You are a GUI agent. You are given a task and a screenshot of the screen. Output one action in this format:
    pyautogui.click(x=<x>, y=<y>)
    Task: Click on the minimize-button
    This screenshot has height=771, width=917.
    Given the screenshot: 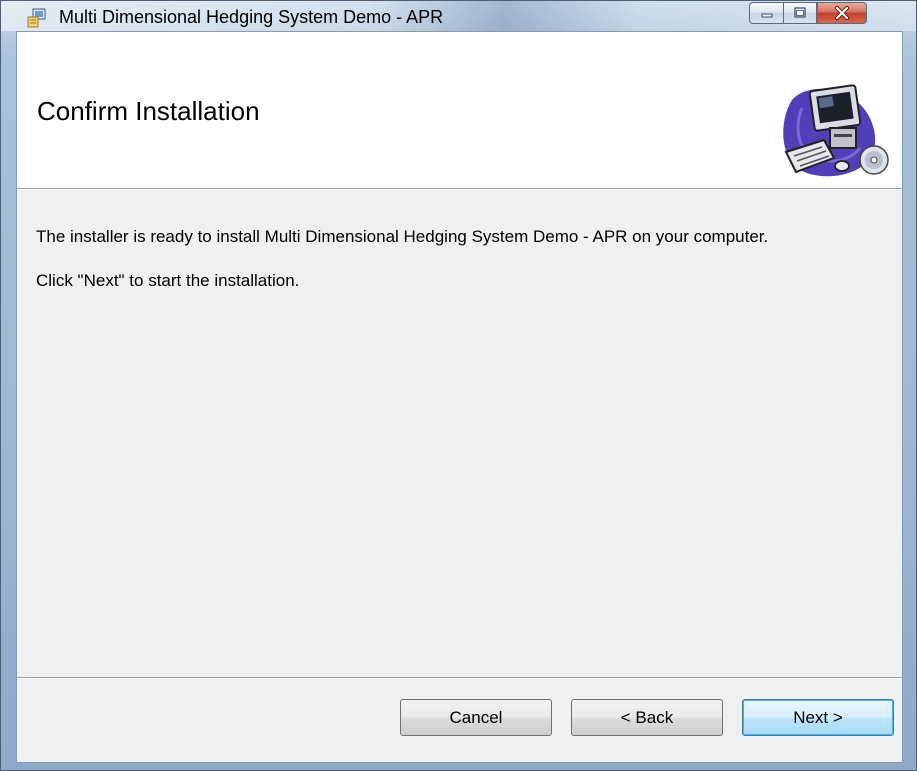 What is the action you would take?
    pyautogui.click(x=766, y=13)
    